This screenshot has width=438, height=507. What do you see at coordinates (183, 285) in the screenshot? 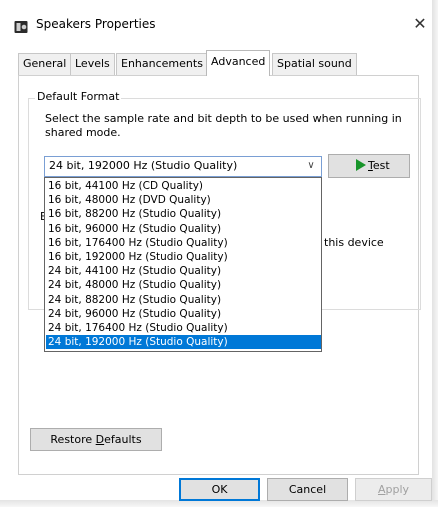
I see `dropdown-option: 24 bit, 48000 Hz (Studio Quality)` at bounding box center [183, 285].